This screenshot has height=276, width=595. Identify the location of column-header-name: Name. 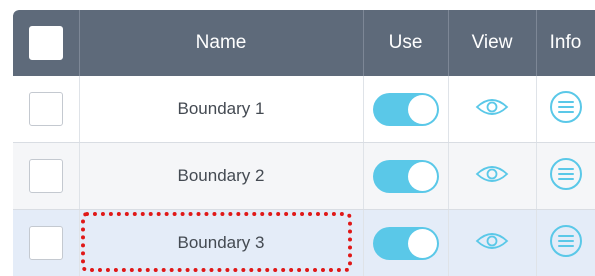
(221, 43).